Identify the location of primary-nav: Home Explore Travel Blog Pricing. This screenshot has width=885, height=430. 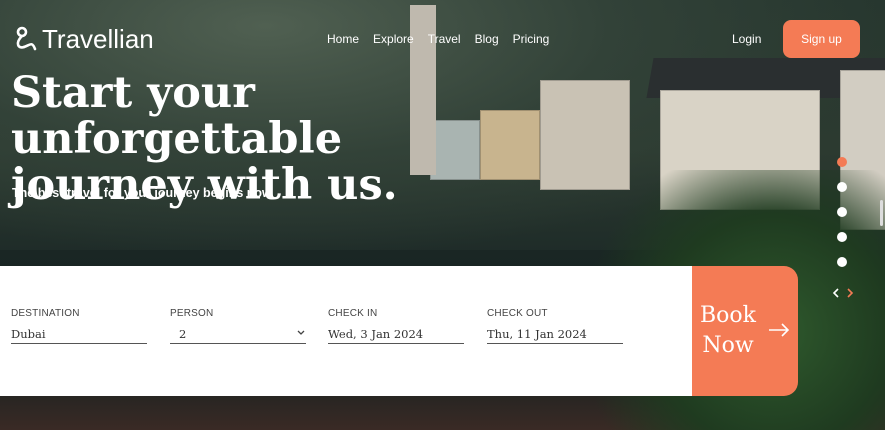
(438, 39).